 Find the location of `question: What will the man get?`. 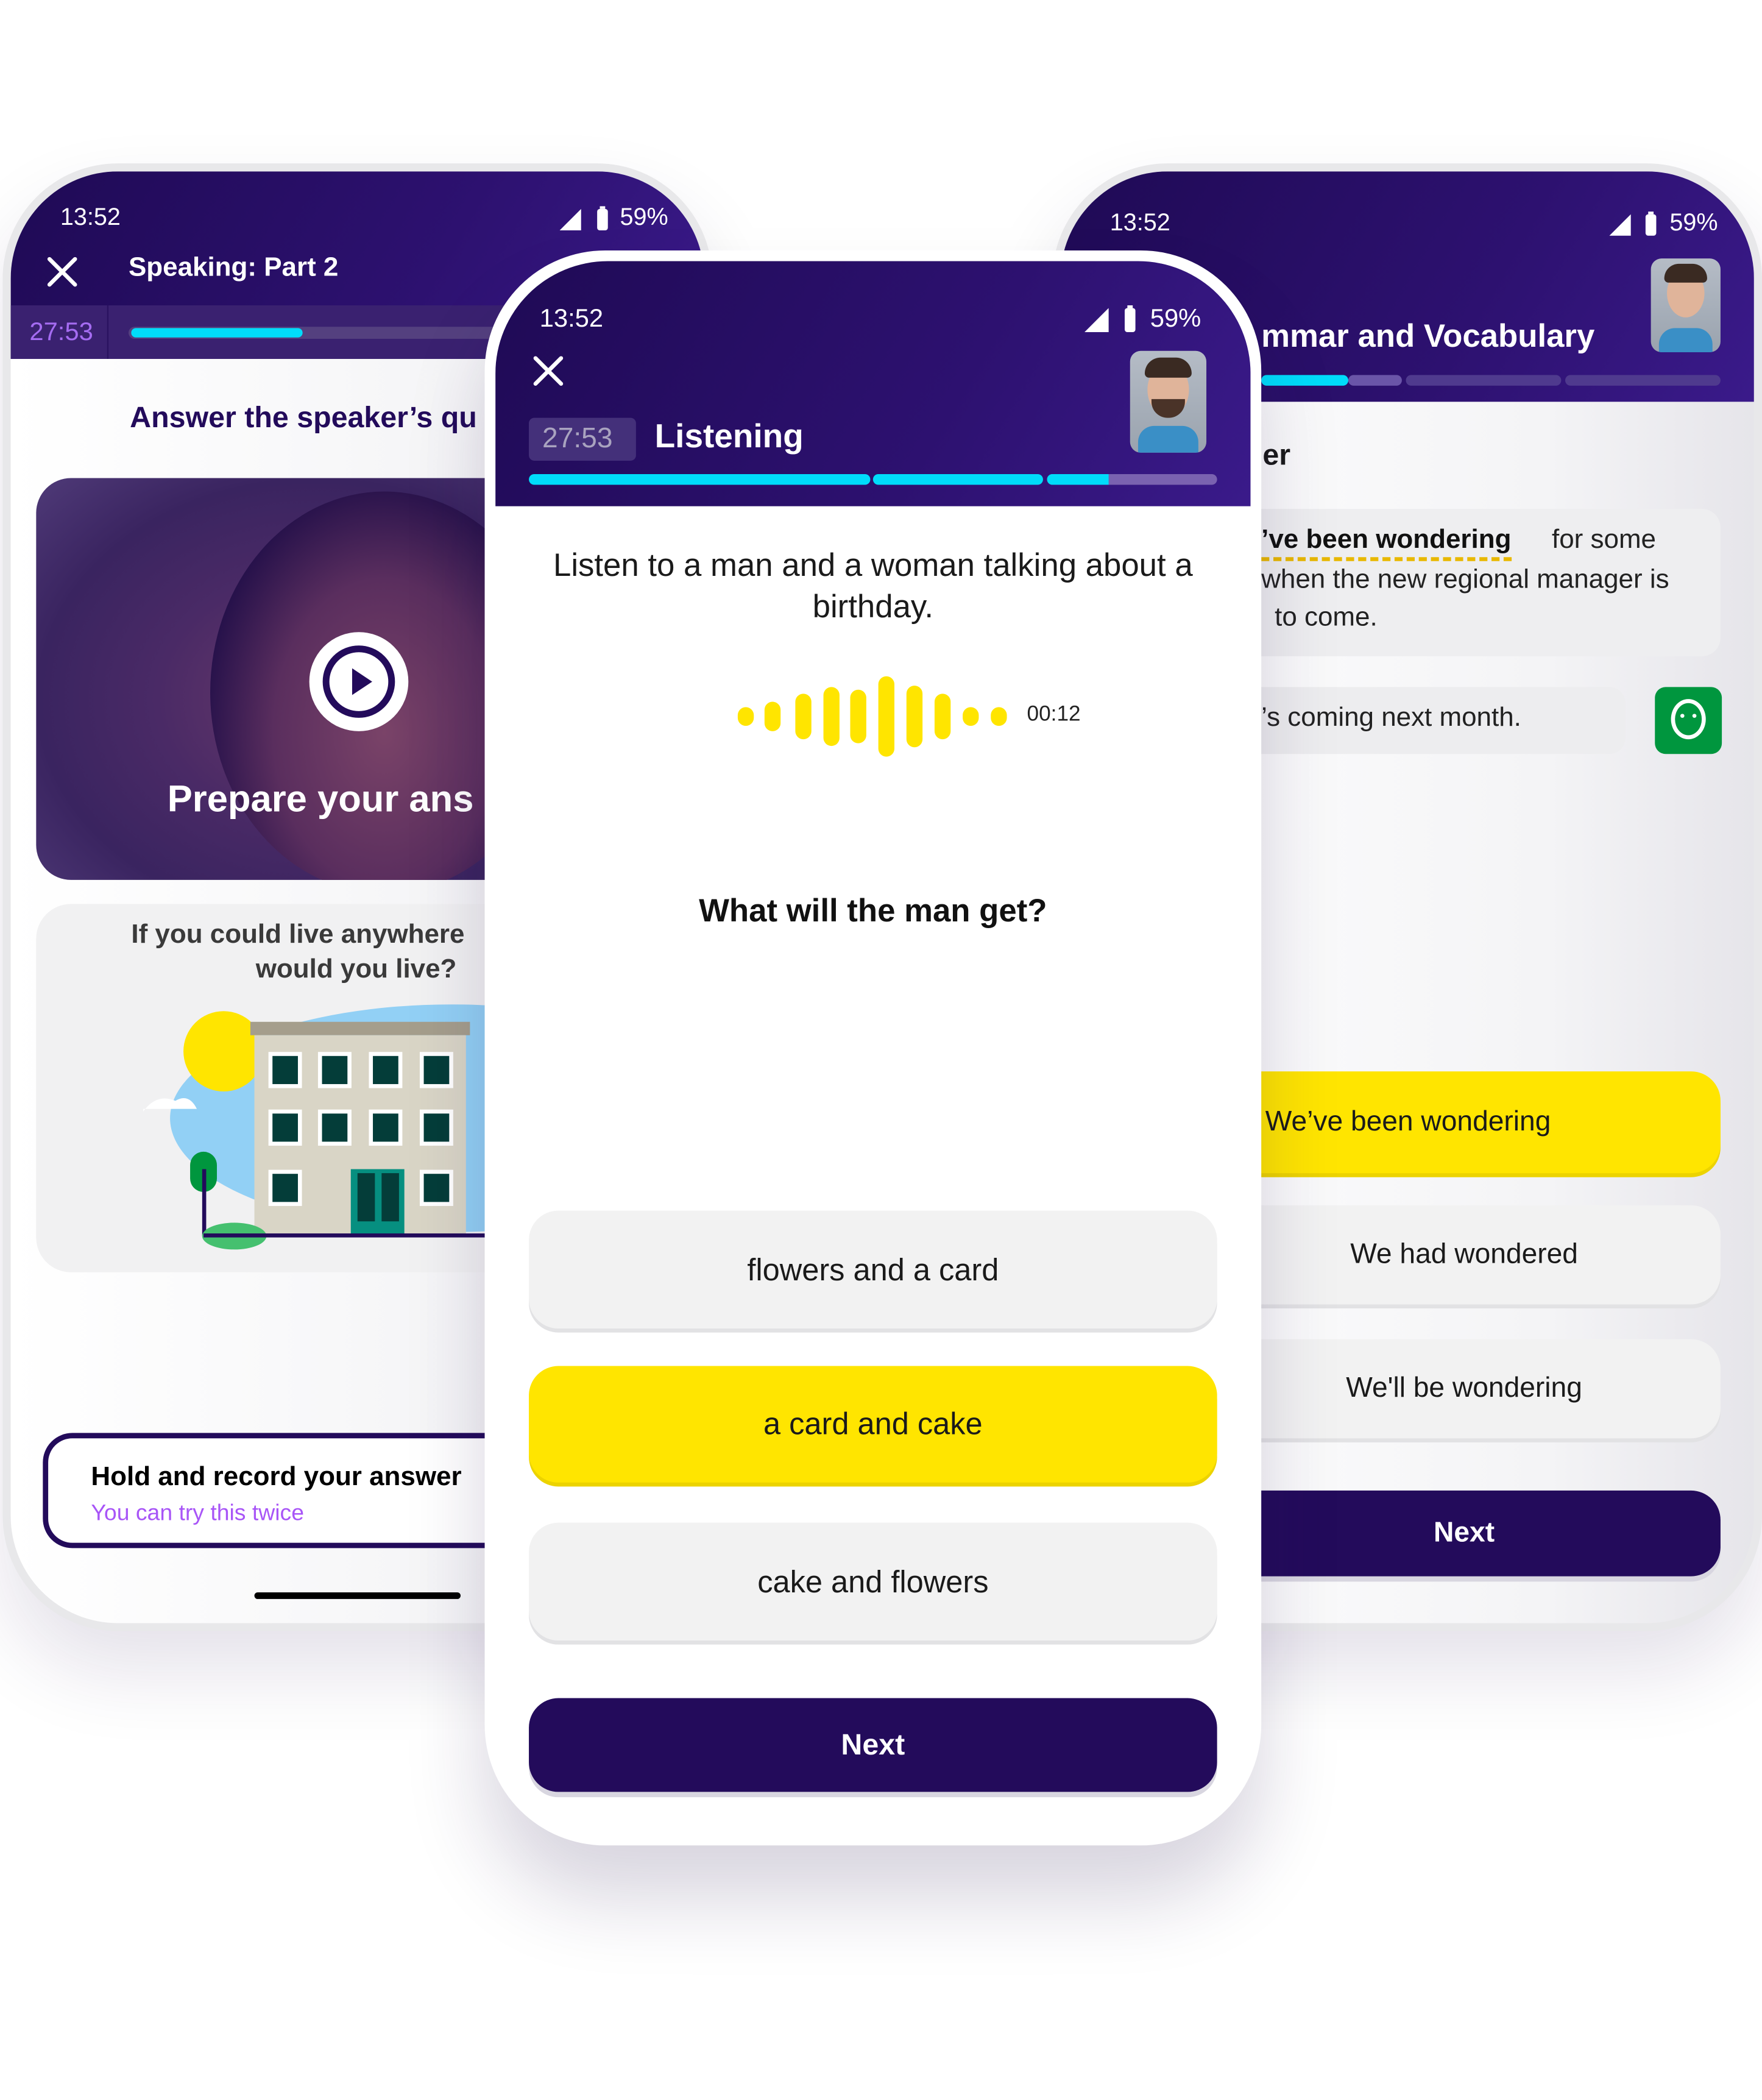

question: What will the man get? is located at coordinates (873, 911).